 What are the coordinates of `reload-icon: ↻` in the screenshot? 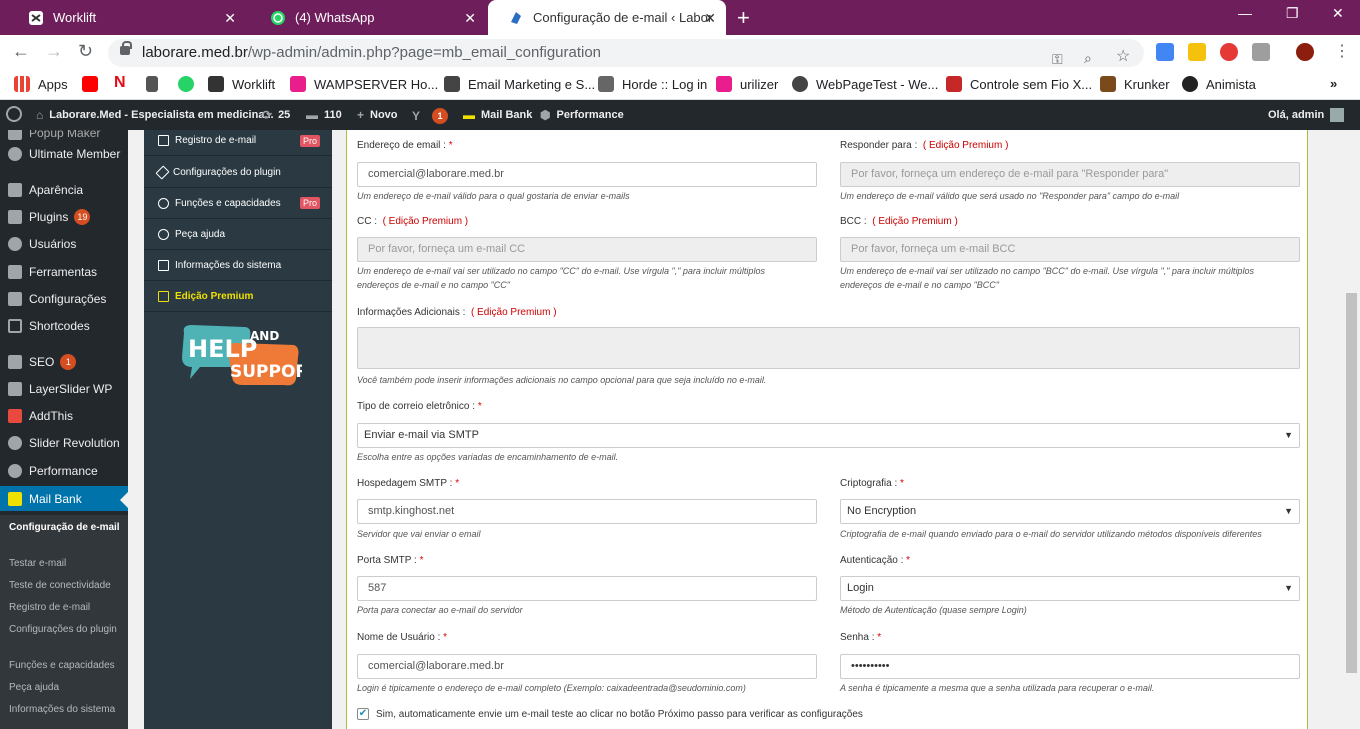 It's located at (85, 51).